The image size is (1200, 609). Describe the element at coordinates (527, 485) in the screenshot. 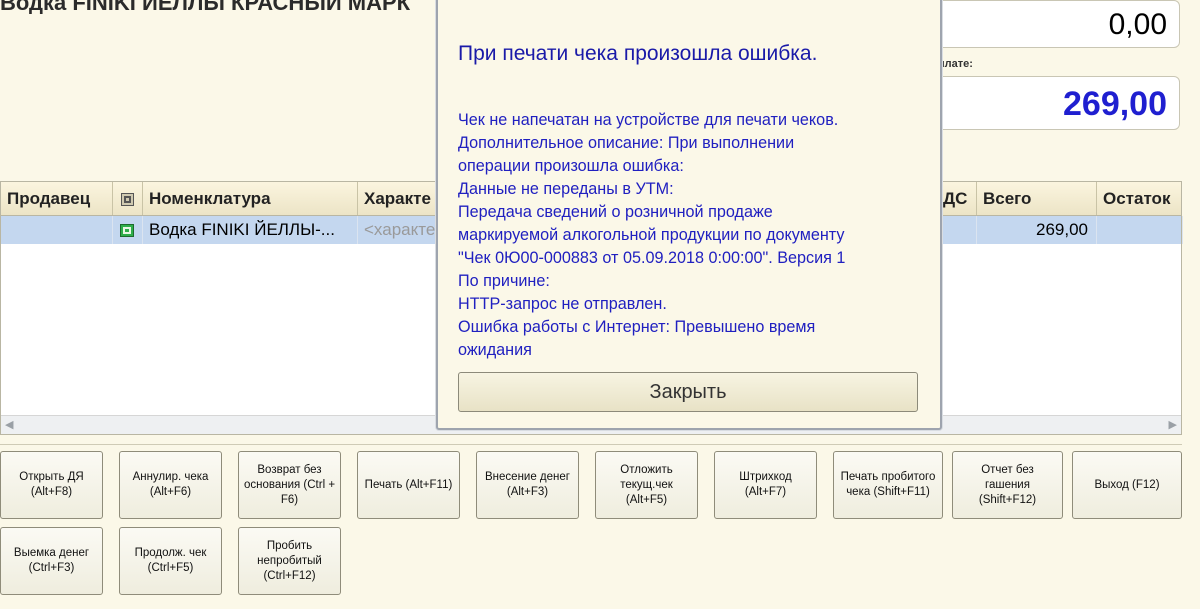

I see `cash-in-button: Внесение денег (Alt+F3)` at that location.